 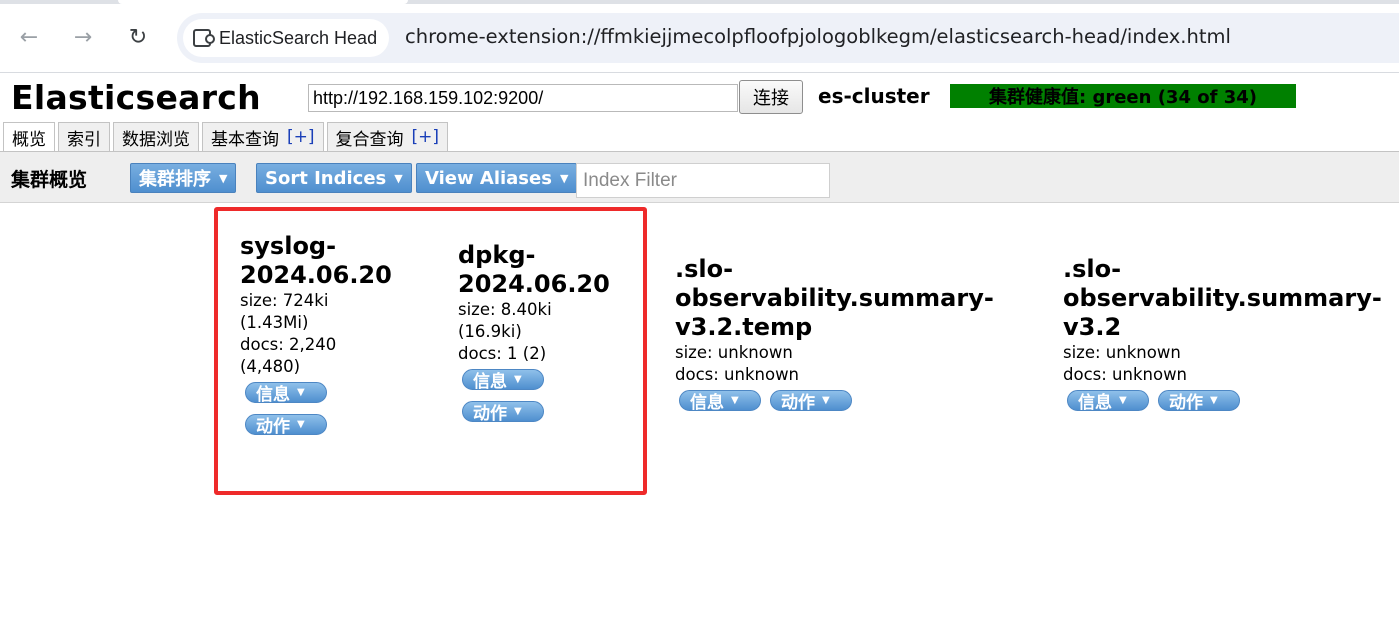 What do you see at coordinates (874, 96) in the screenshot?
I see `cluster-name: es-cluster` at bounding box center [874, 96].